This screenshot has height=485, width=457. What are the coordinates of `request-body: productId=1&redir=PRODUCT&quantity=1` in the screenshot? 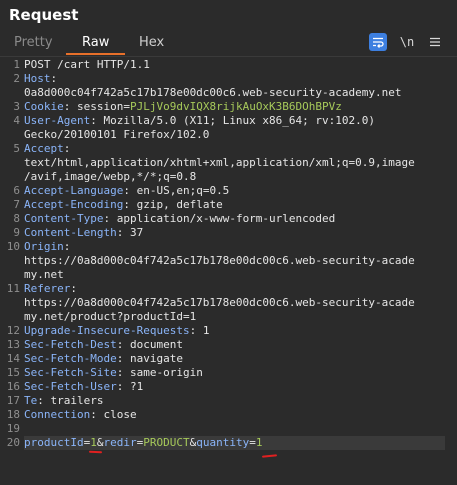 It's located at (143, 442).